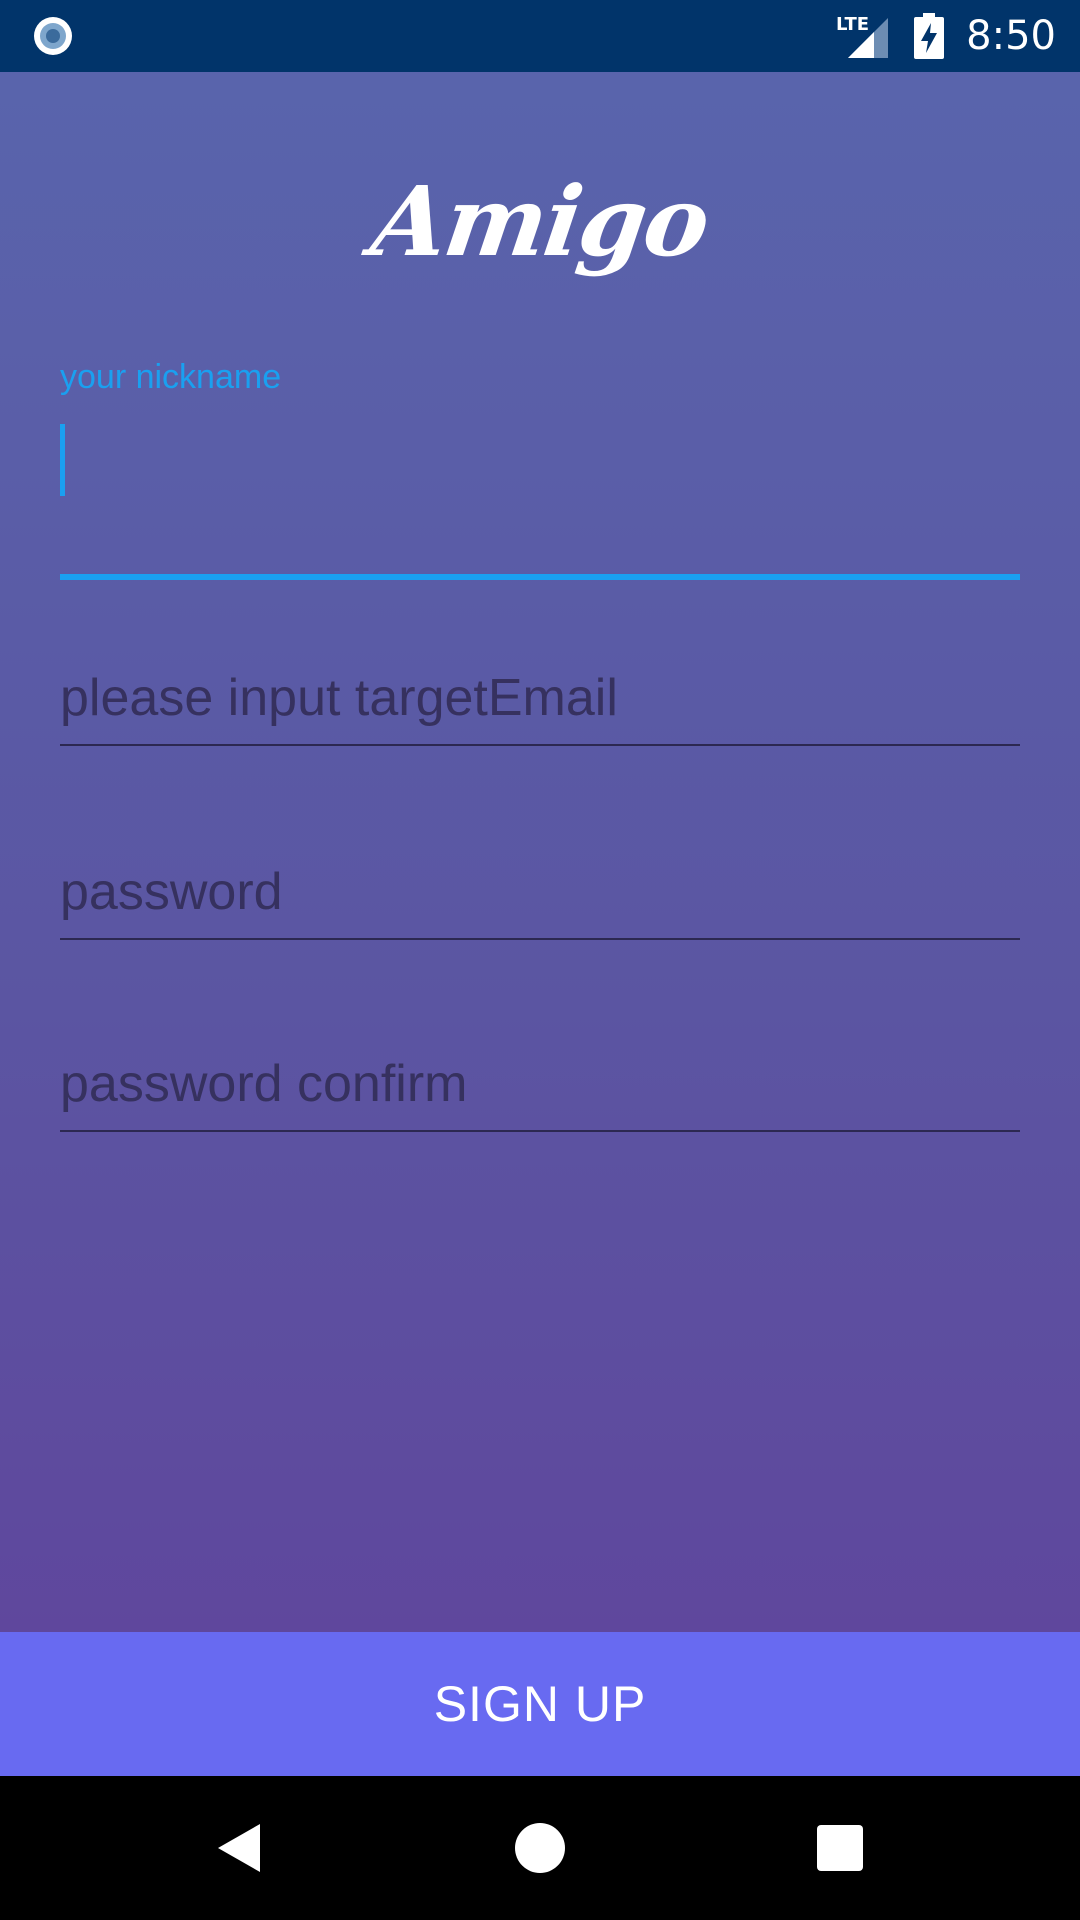 Image resolution: width=1080 pixels, height=1920 pixels. What do you see at coordinates (240, 1848) in the screenshot?
I see `back-icon` at bounding box center [240, 1848].